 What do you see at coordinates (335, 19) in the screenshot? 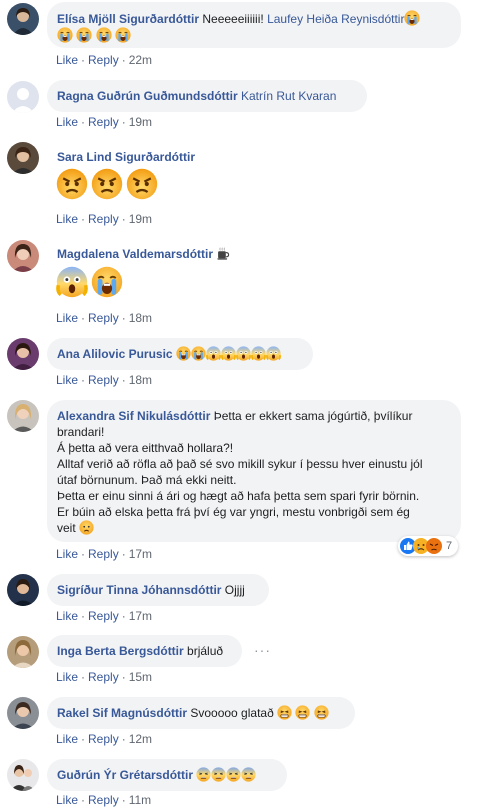
I see `tagged-user: Laufey Heiða Reynisdóttir` at bounding box center [335, 19].